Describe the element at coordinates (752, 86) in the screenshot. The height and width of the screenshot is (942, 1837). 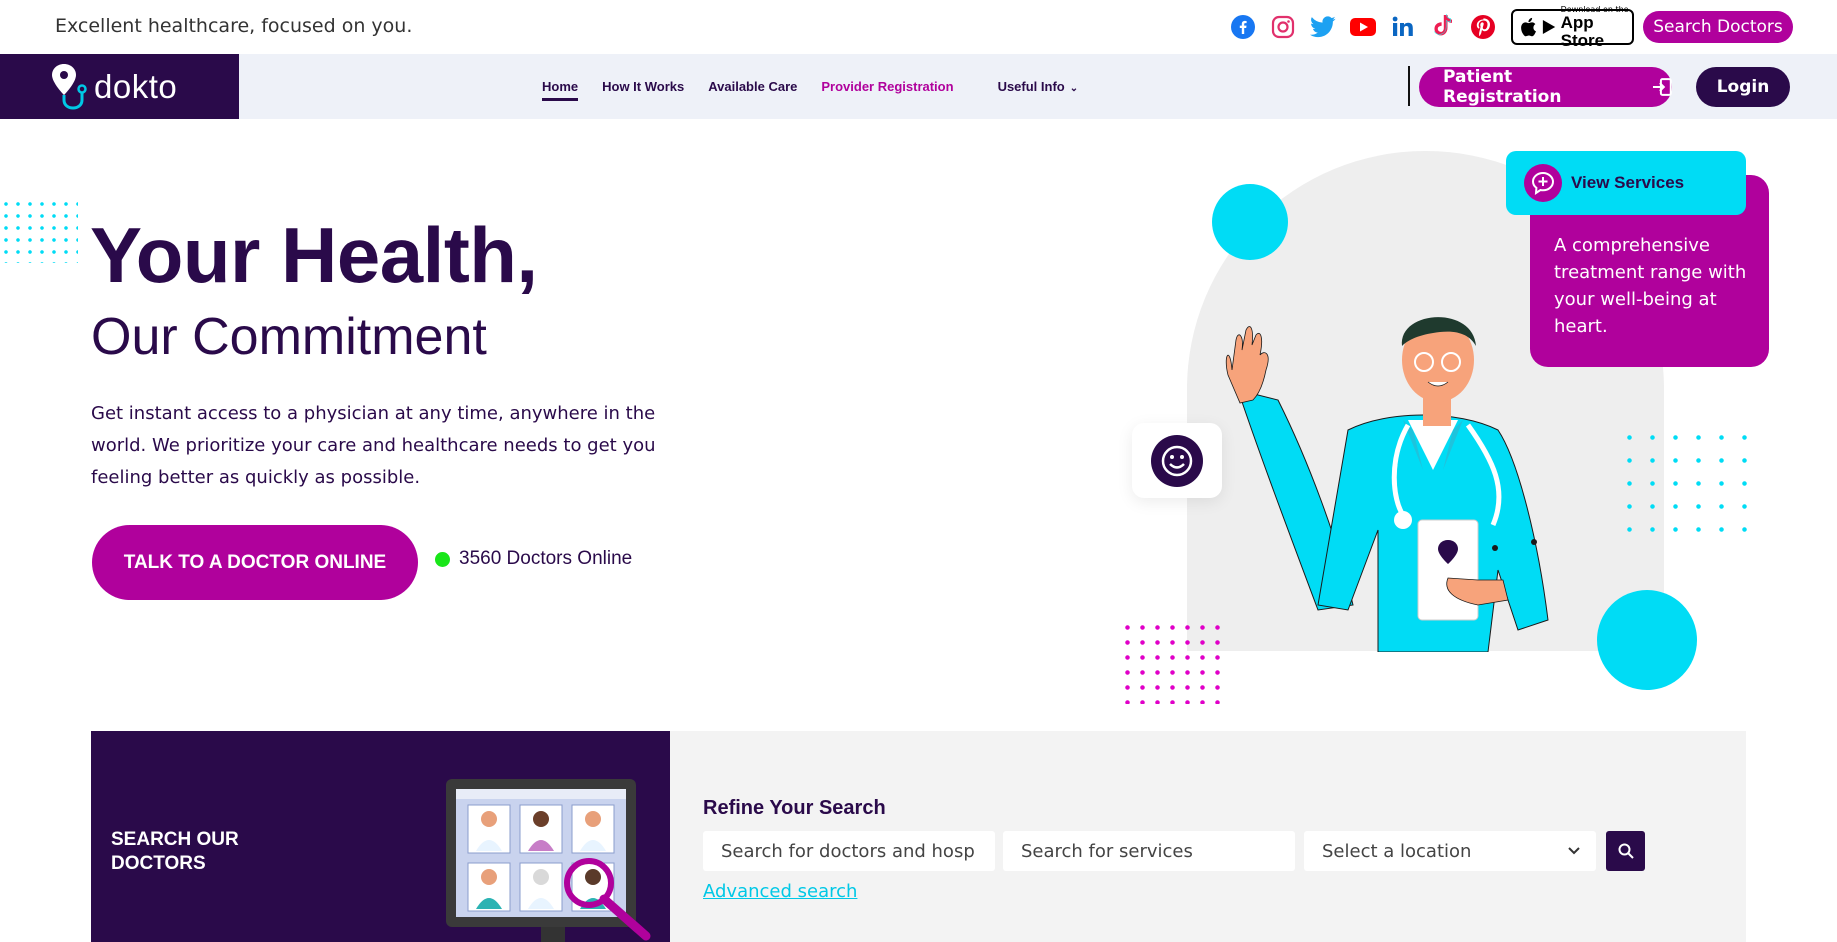
I see `nav-available-care: Available Care` at that location.